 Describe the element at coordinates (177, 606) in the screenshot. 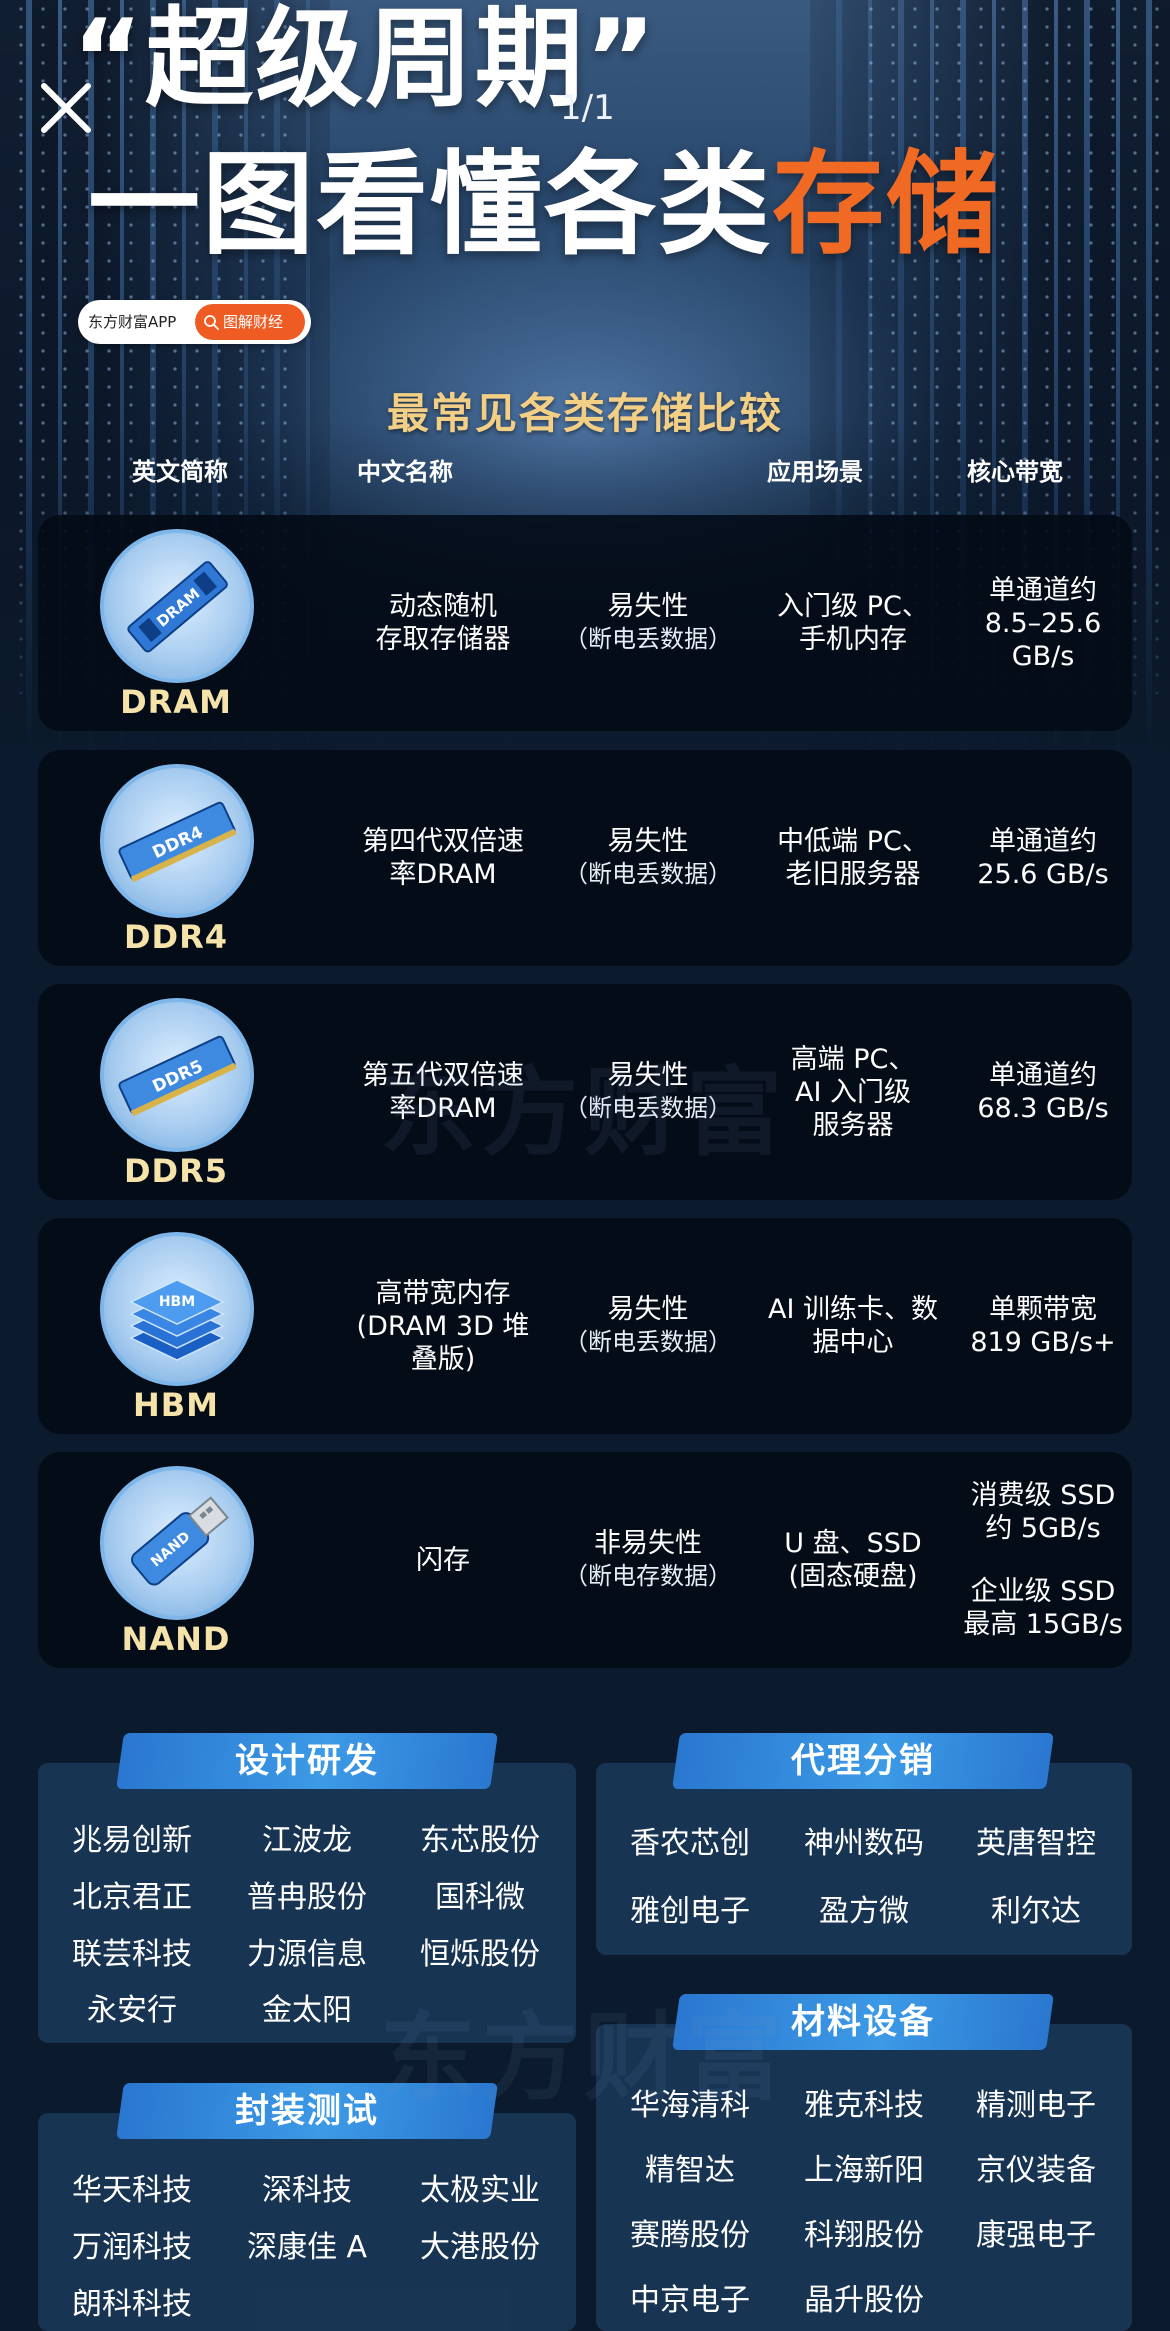

I see `dram-chip-icon: DRAM` at that location.